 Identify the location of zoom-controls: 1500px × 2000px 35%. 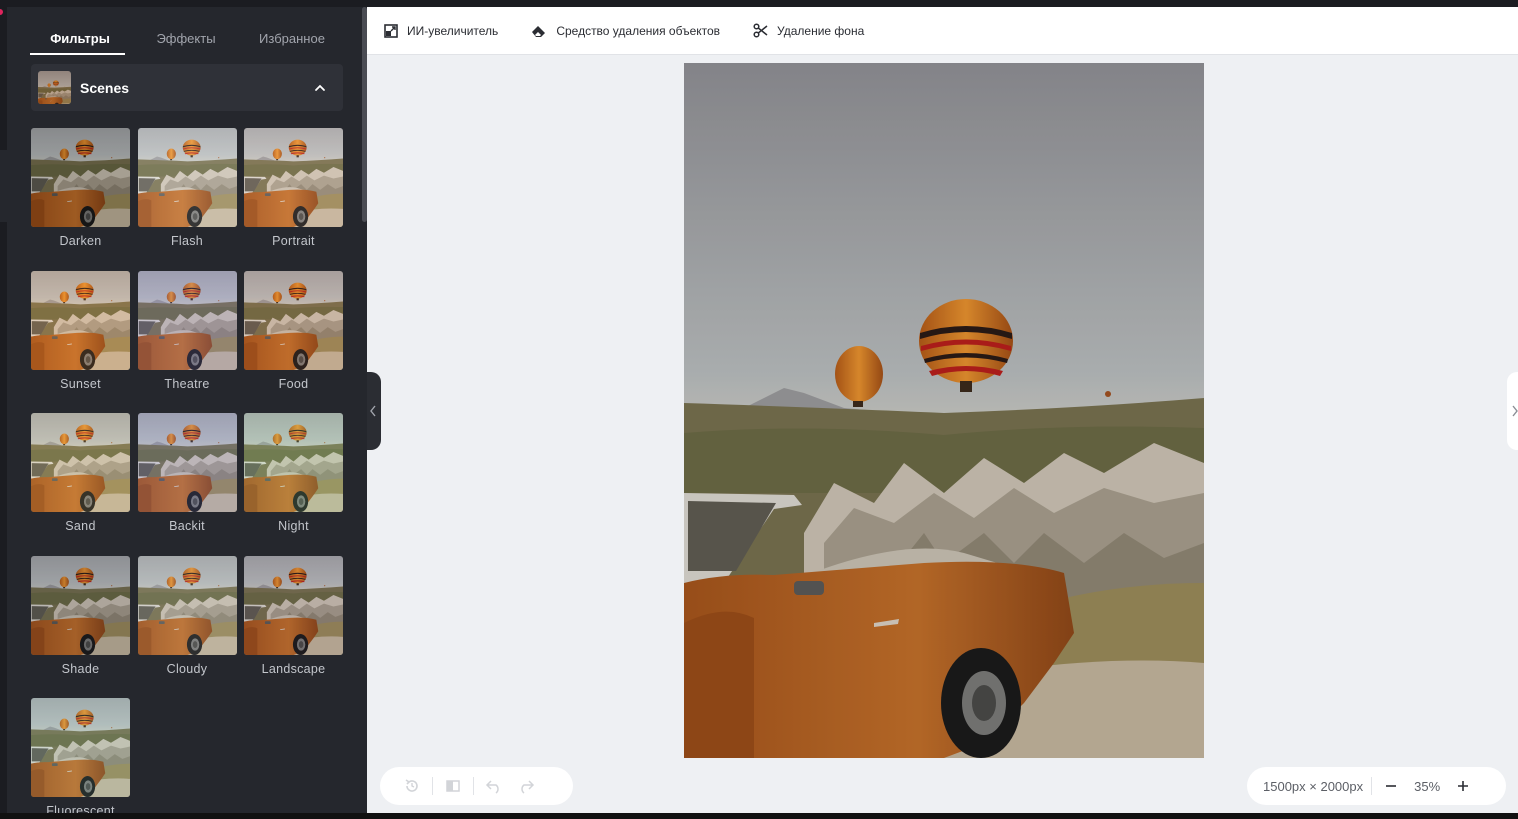
(1376, 786).